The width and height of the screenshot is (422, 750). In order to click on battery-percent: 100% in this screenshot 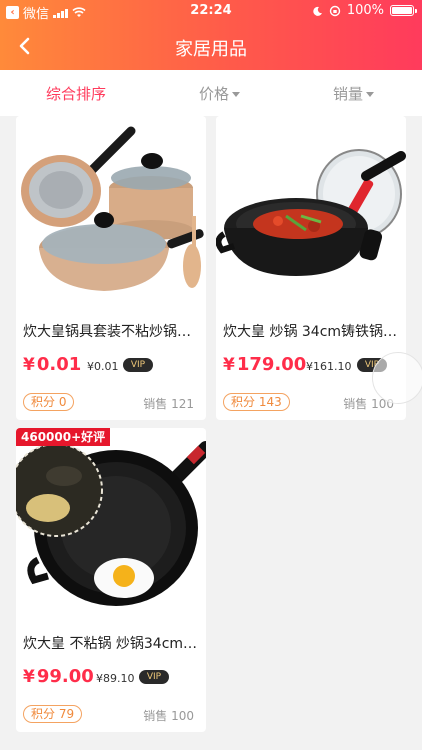, I will do `click(365, 10)`.